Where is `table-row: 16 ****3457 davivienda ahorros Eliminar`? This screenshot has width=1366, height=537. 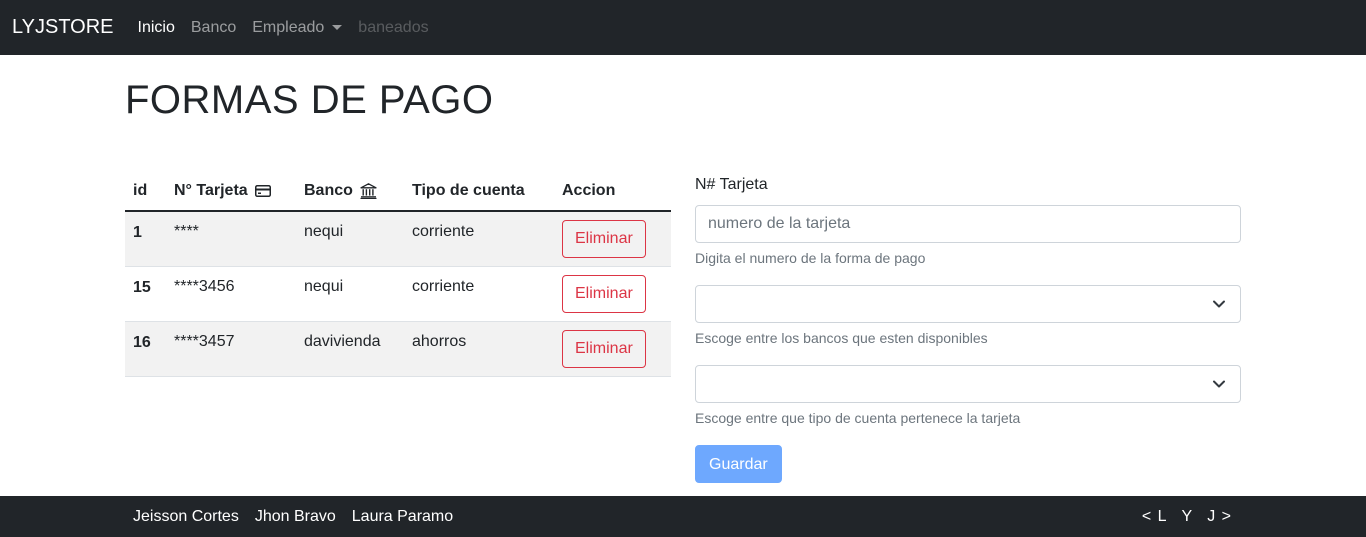
table-row: 16 ****3457 davivienda ahorros Eliminar is located at coordinates (398, 349).